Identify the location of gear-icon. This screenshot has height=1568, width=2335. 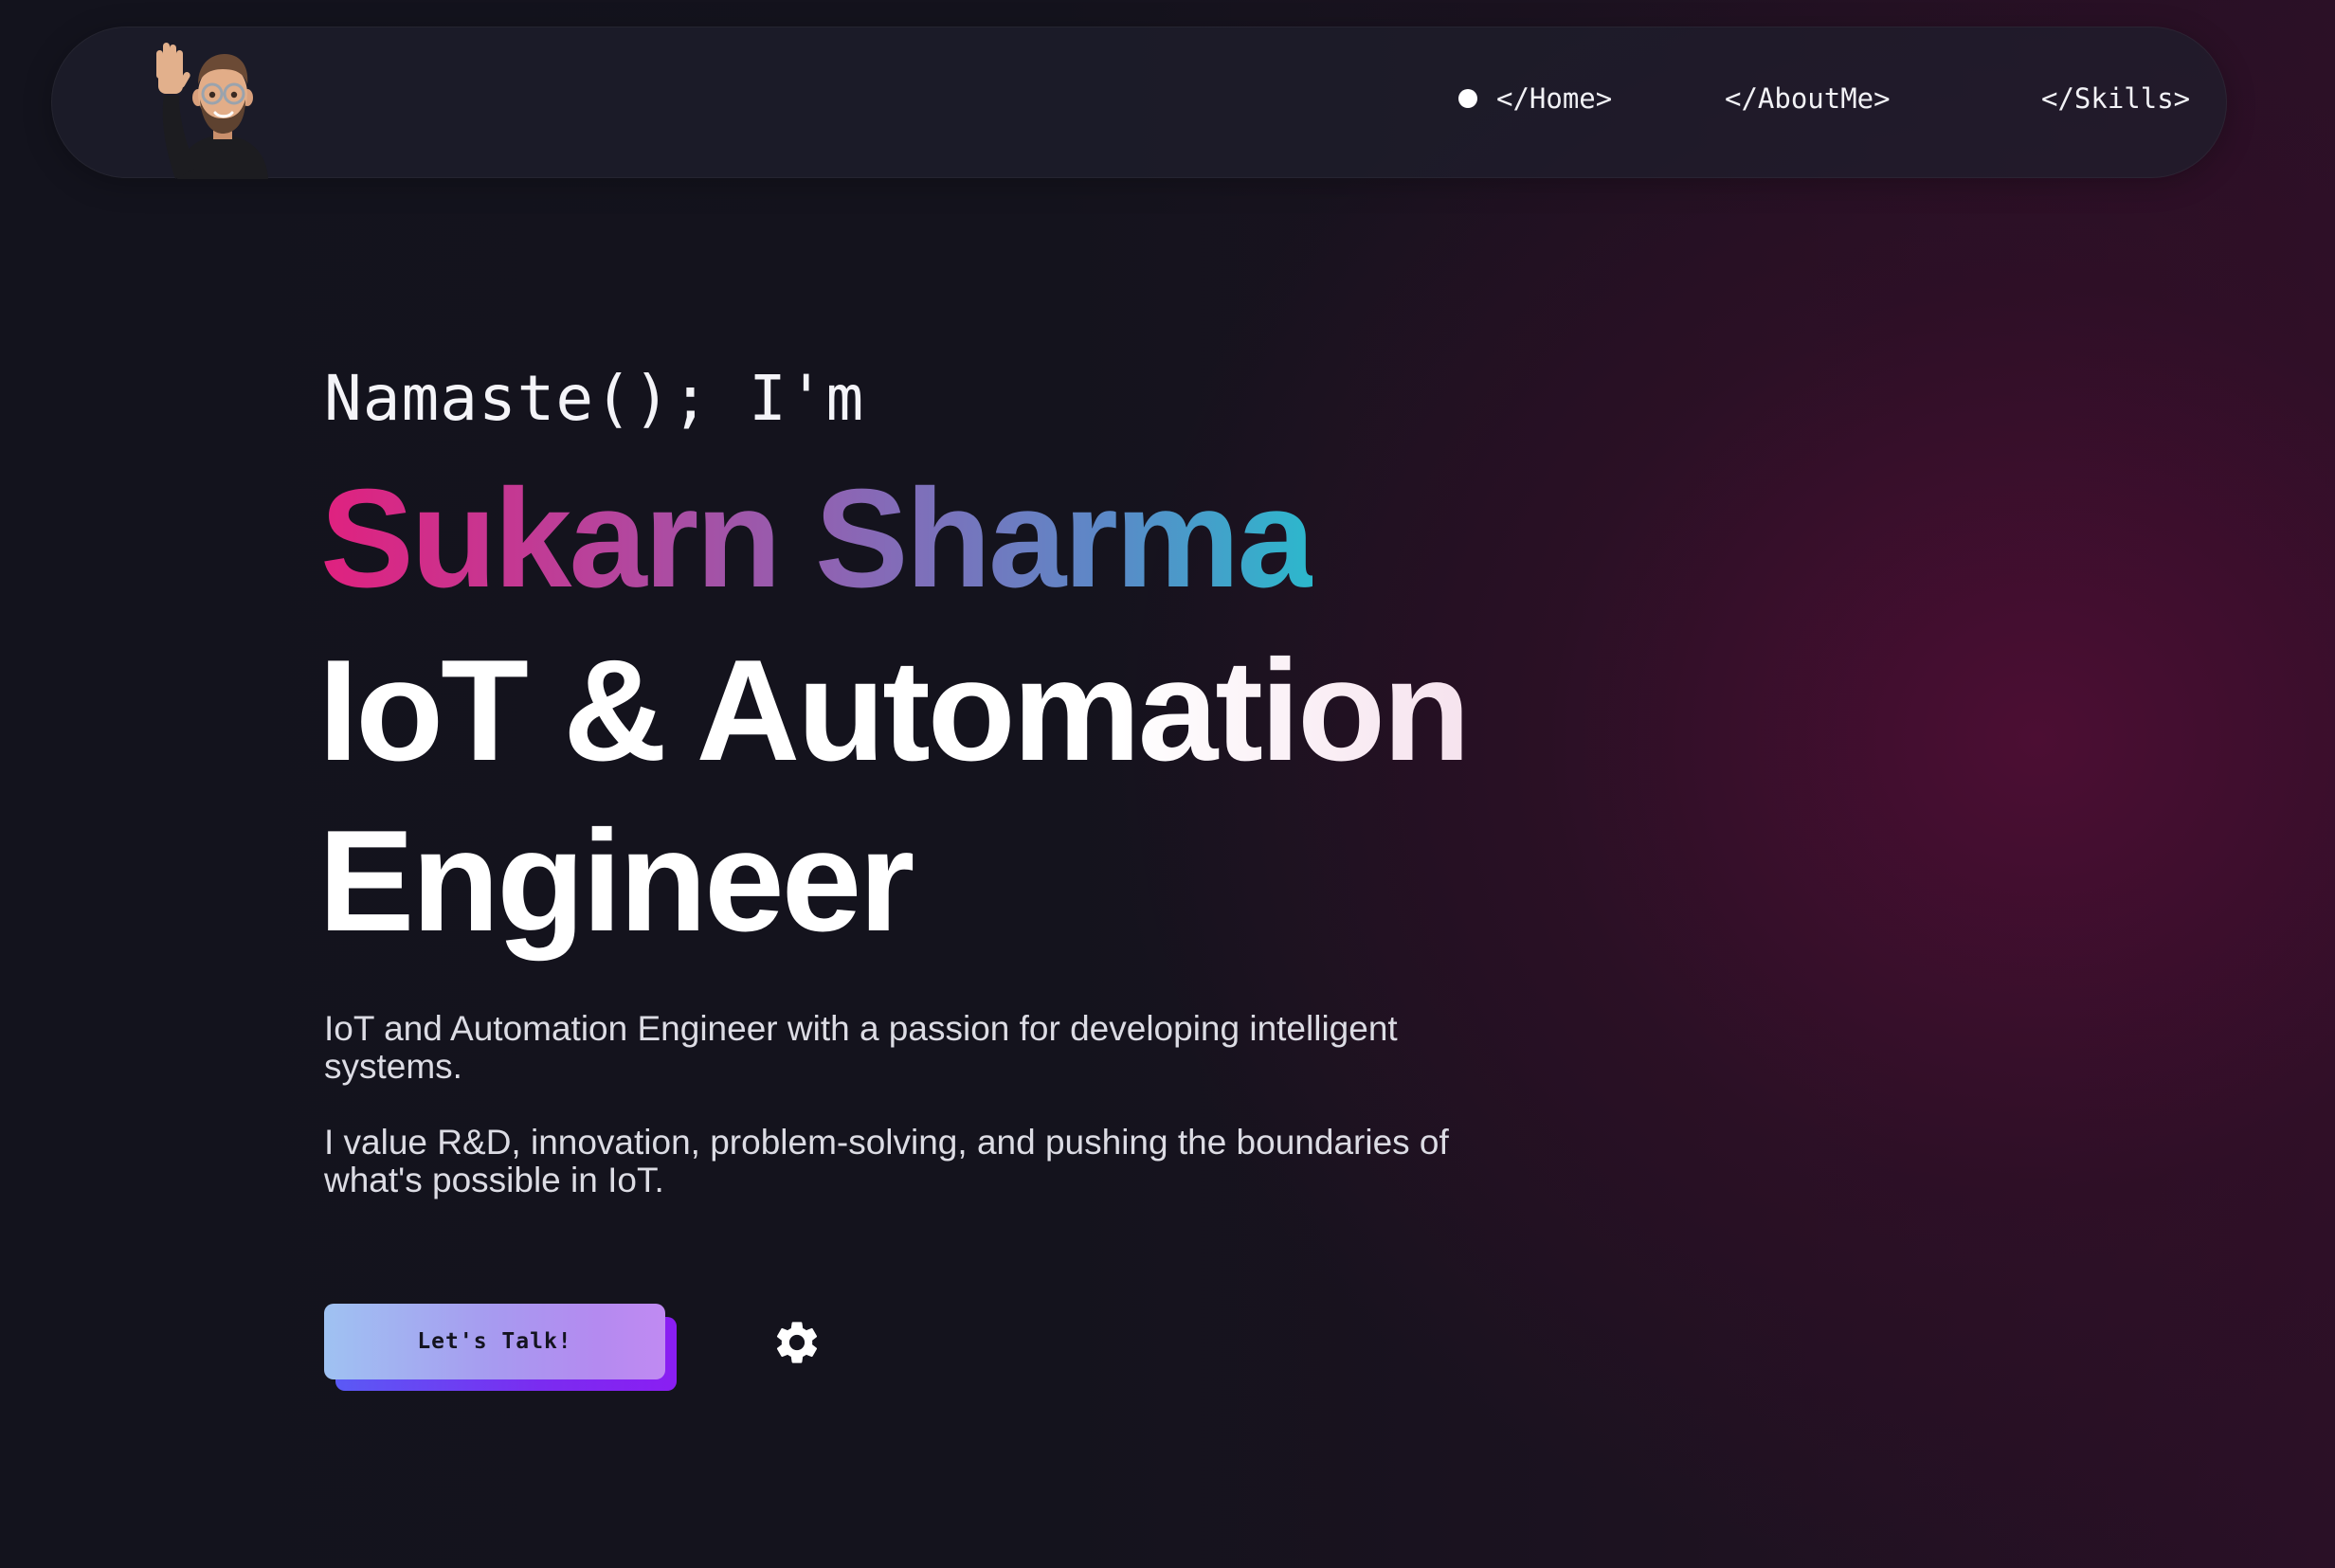
(797, 1342).